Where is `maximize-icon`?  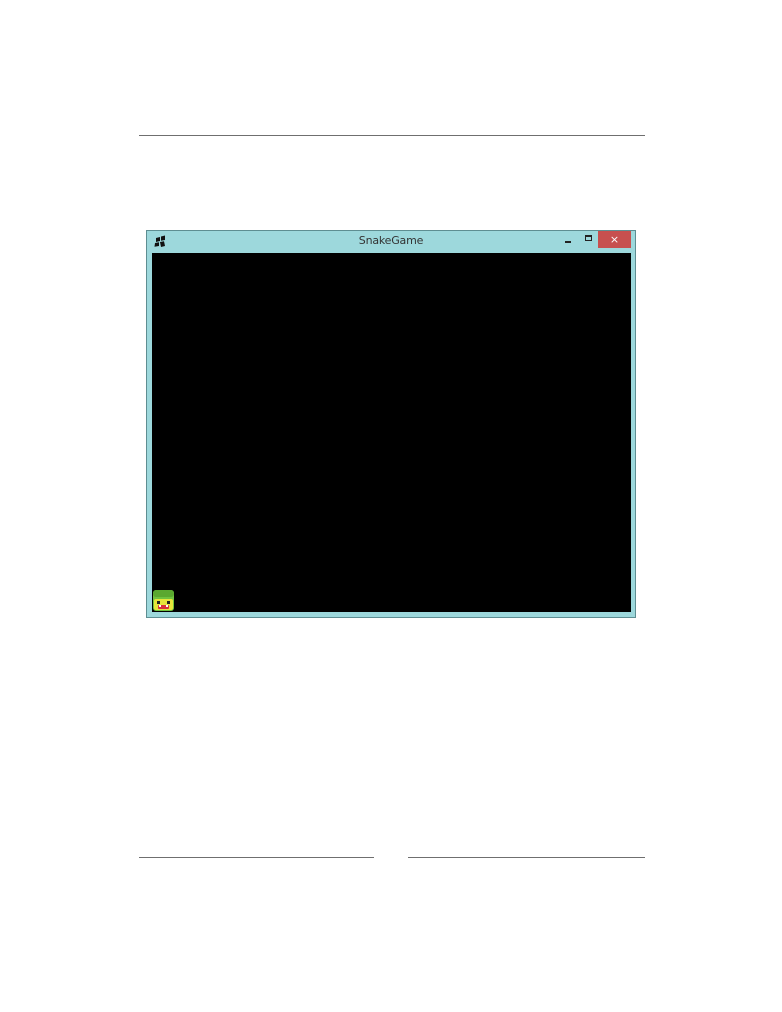 maximize-icon is located at coordinates (588, 238).